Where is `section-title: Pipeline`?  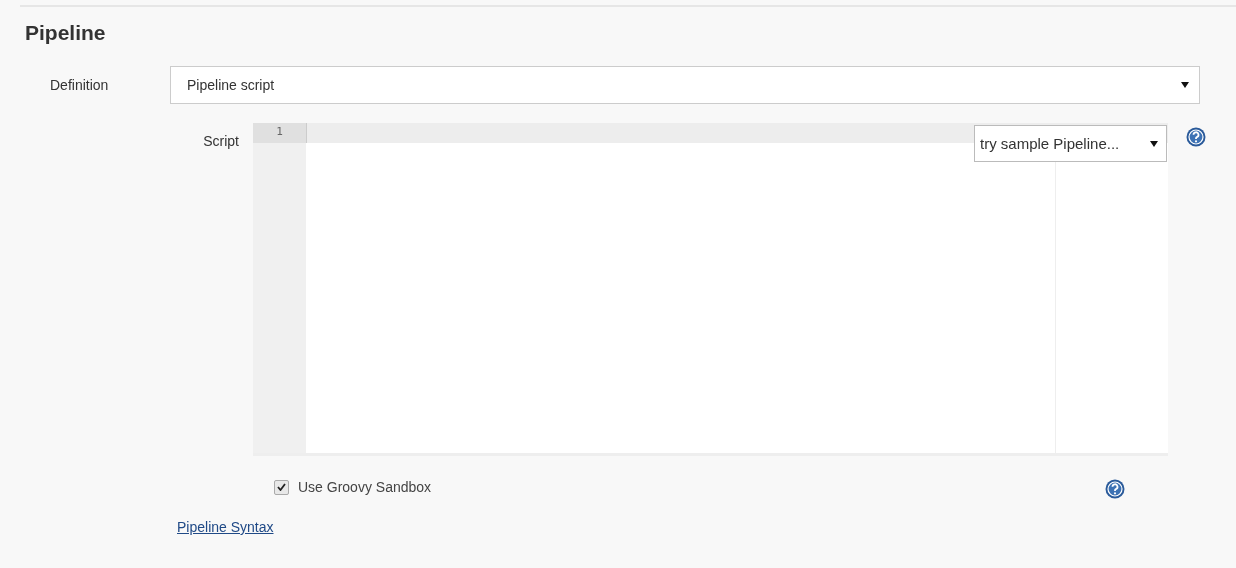
section-title: Pipeline is located at coordinates (65, 33).